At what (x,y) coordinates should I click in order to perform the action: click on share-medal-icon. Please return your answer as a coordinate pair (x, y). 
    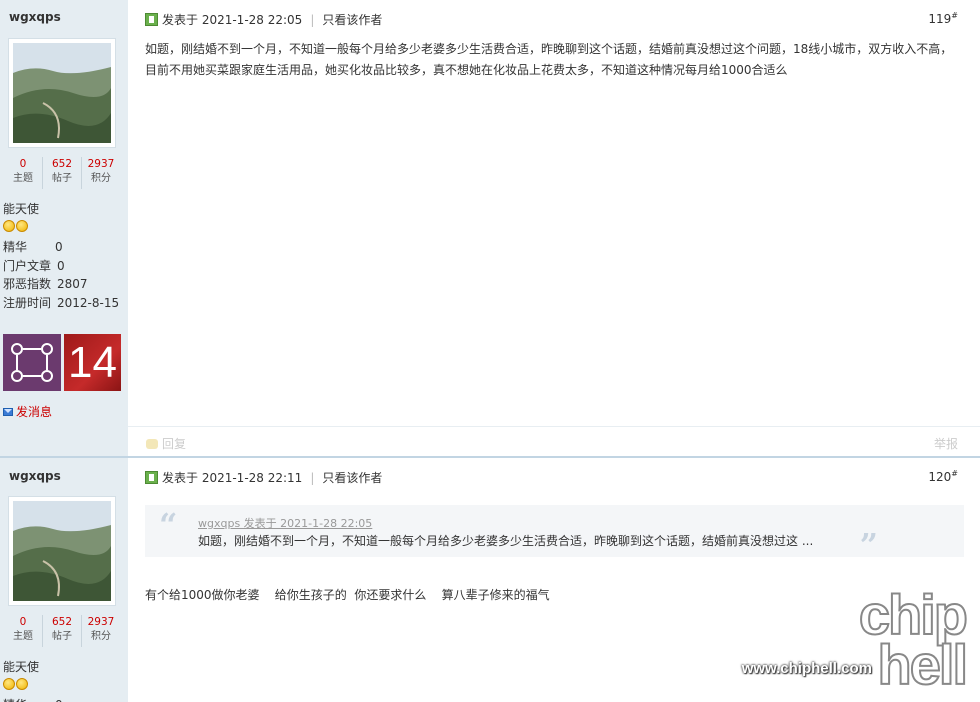
    Looking at the image, I should click on (32, 362).